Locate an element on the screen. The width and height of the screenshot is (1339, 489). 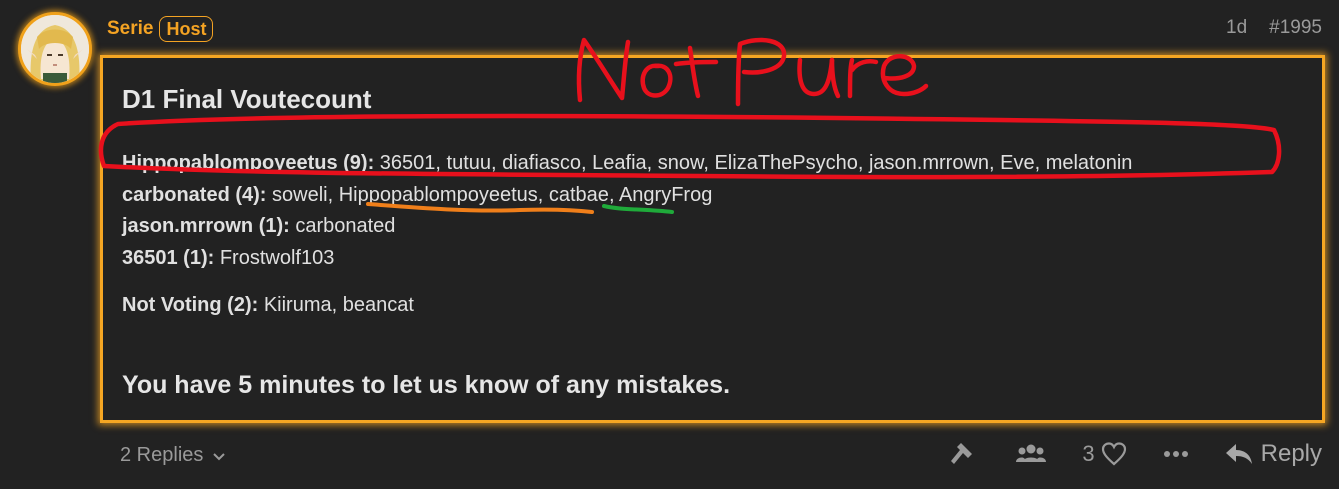
replies-toggle: 2 Replies is located at coordinates (173, 455).